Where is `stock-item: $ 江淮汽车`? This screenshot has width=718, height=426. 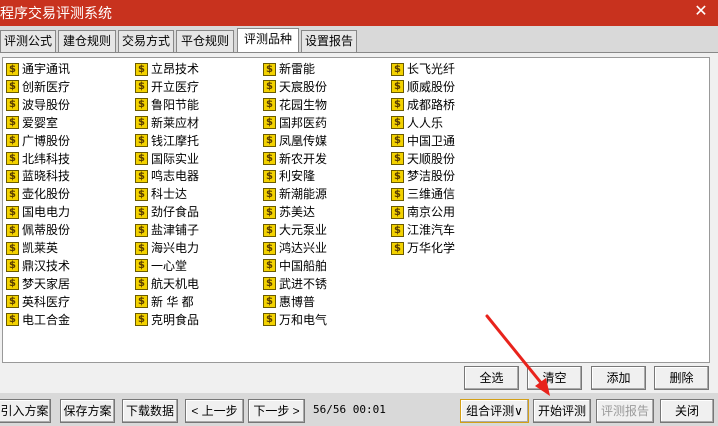
stock-item: $ 江淮汽车 is located at coordinates (423, 230).